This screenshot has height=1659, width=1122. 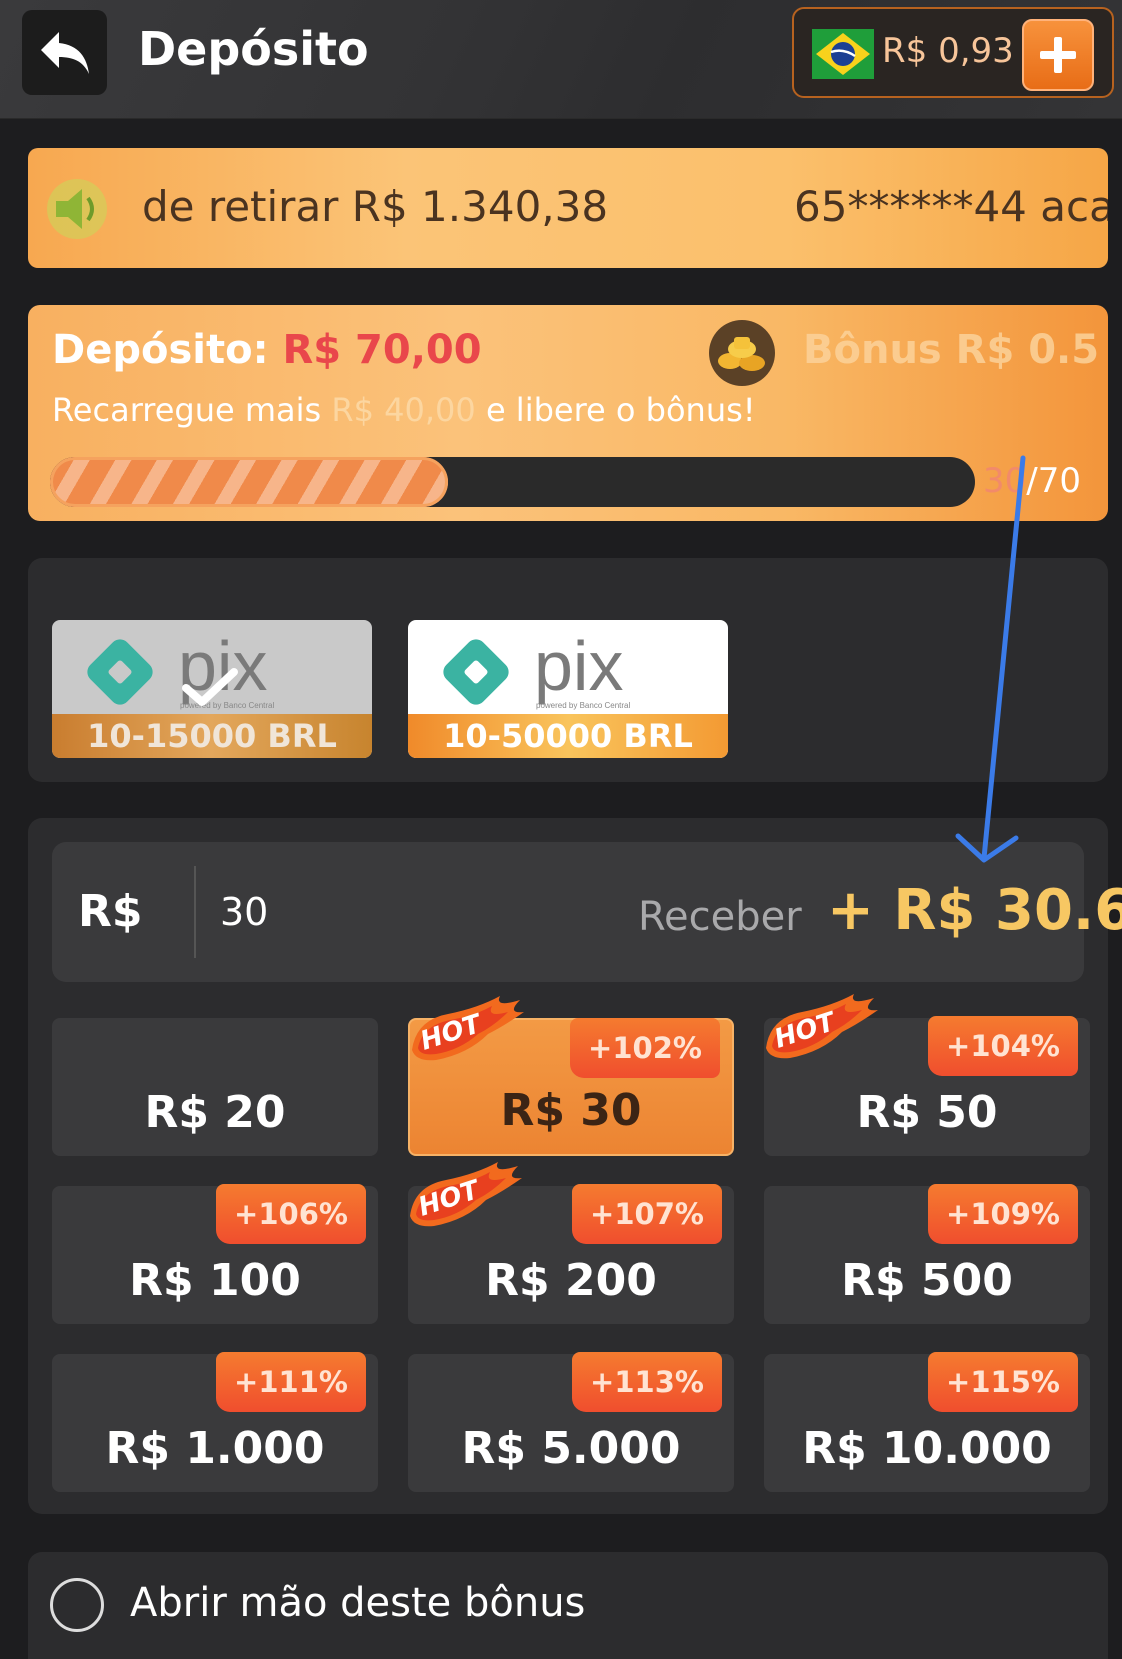 I want to click on deposit-progress-fill, so click(x=249, y=482).